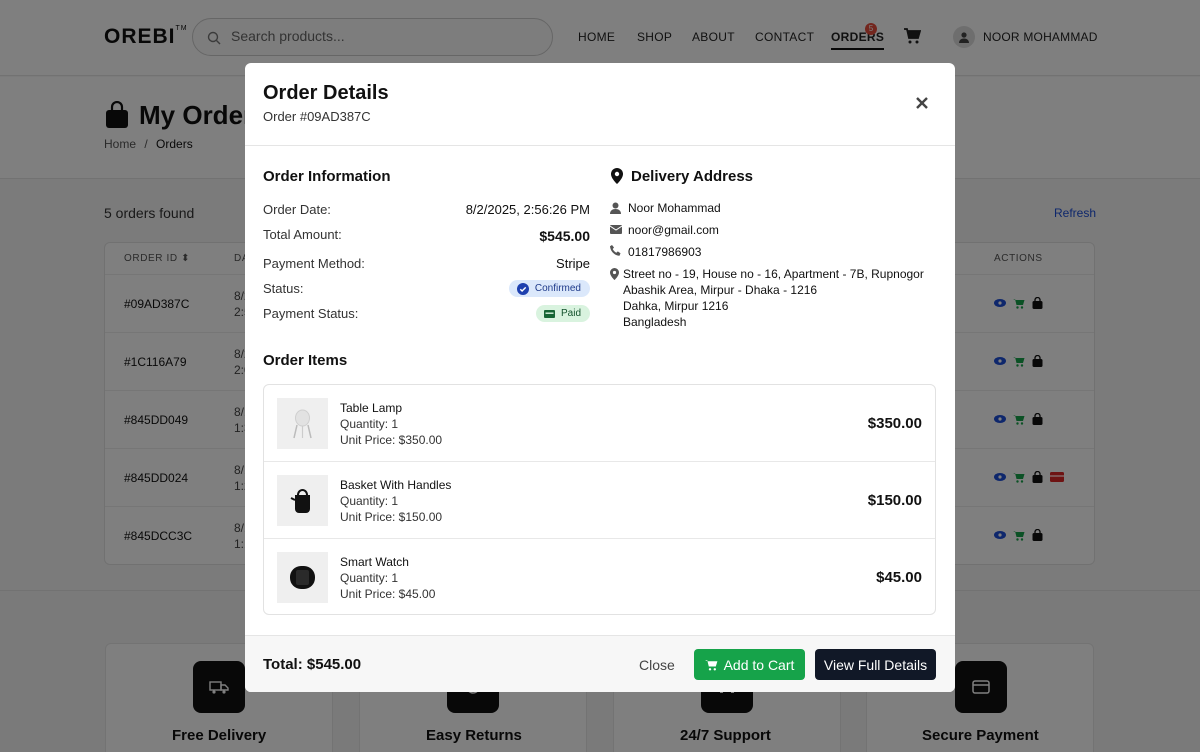 This screenshot has height=752, width=1200. I want to click on order-total: Total: $545.00, so click(312, 664).